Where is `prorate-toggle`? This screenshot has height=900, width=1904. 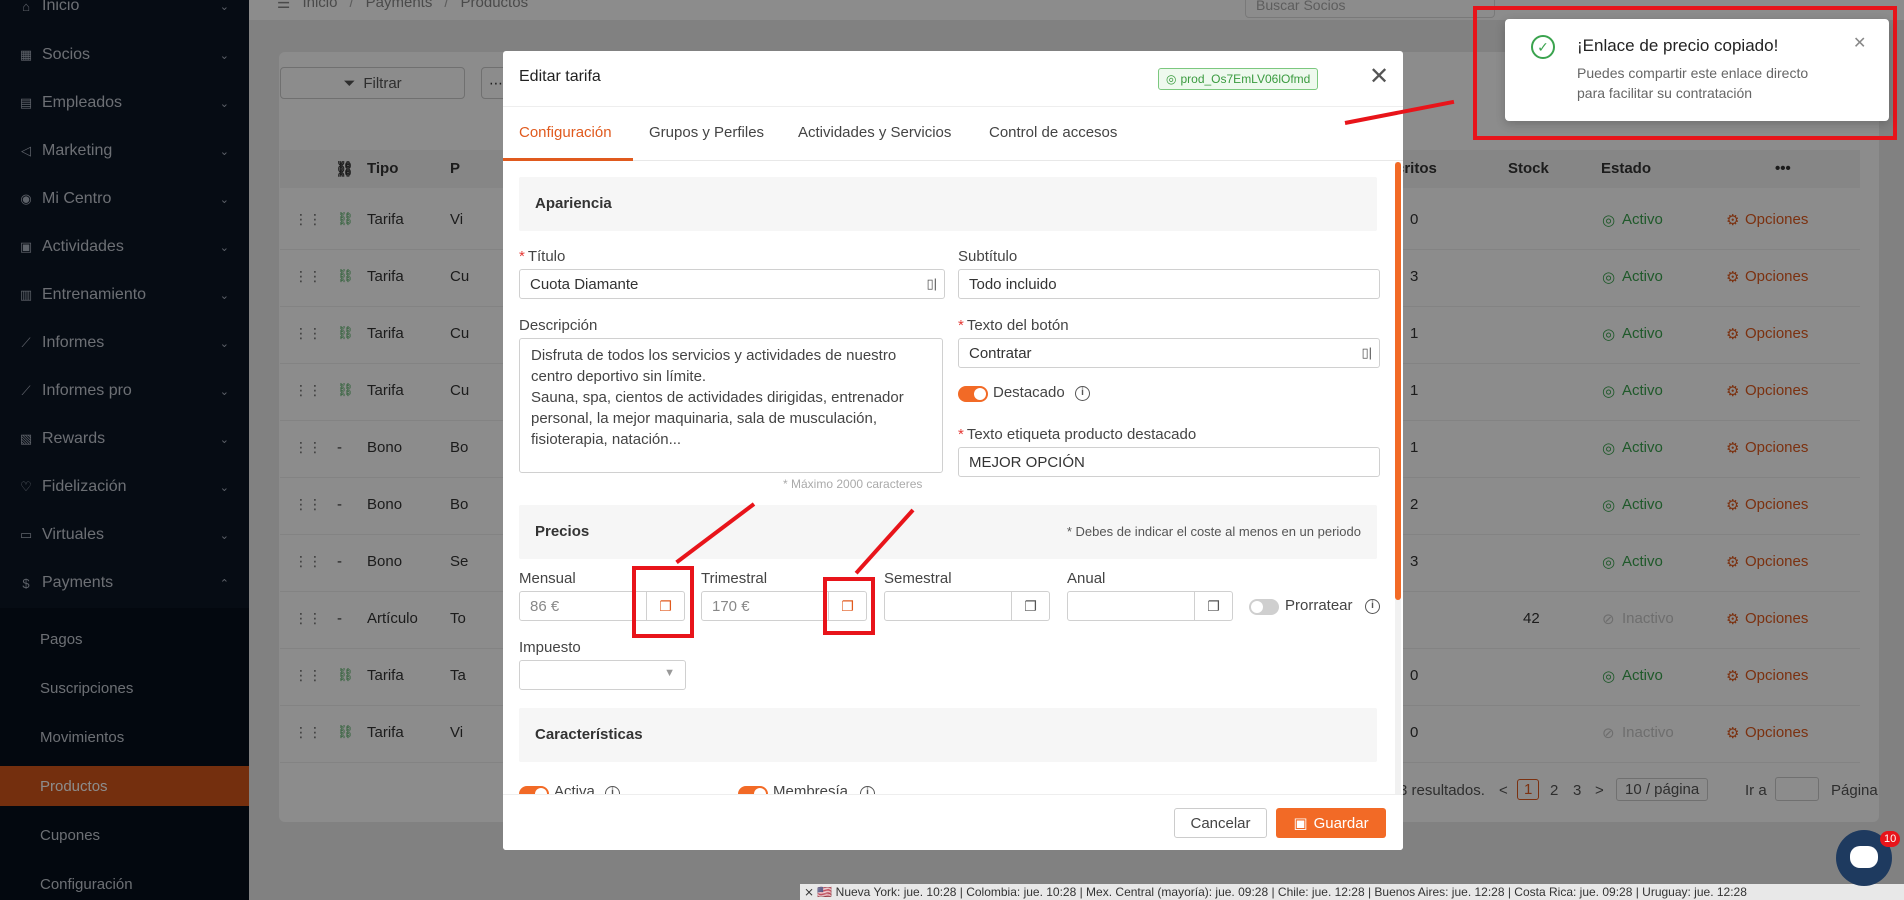 prorate-toggle is located at coordinates (1264, 607).